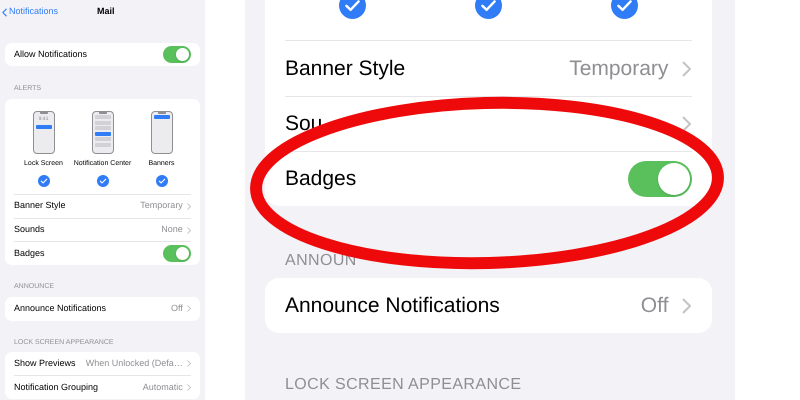 The height and width of the screenshot is (400, 800). I want to click on row-value: Automatic, so click(162, 387).